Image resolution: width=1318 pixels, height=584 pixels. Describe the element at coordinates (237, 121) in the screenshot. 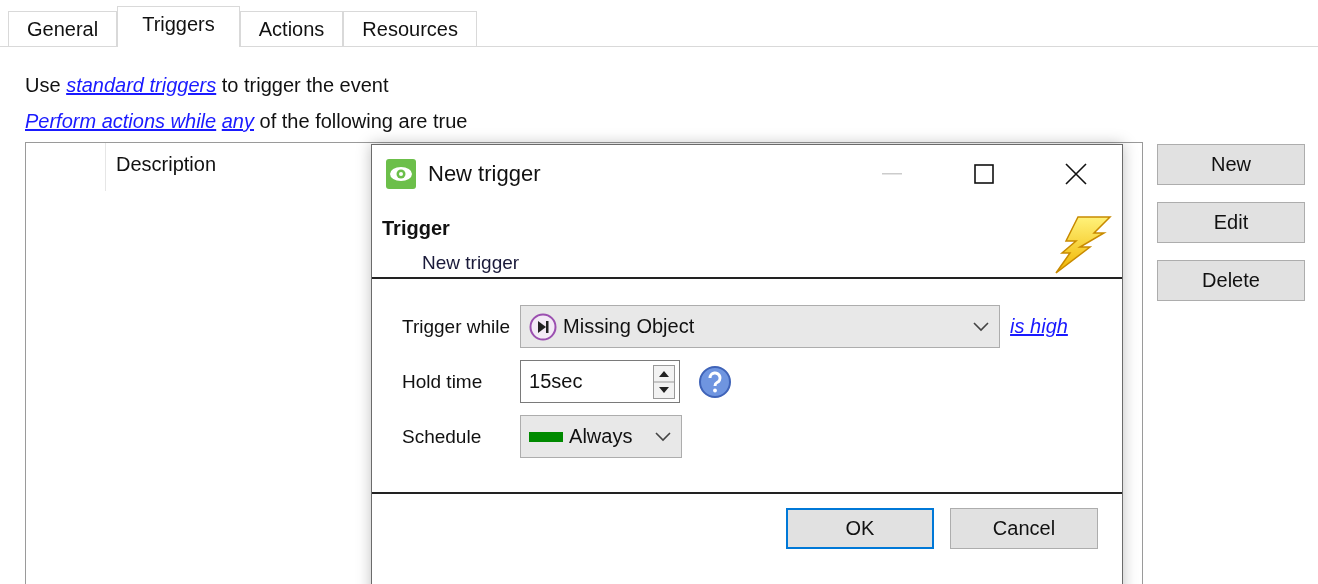

I see `any-link: any` at that location.